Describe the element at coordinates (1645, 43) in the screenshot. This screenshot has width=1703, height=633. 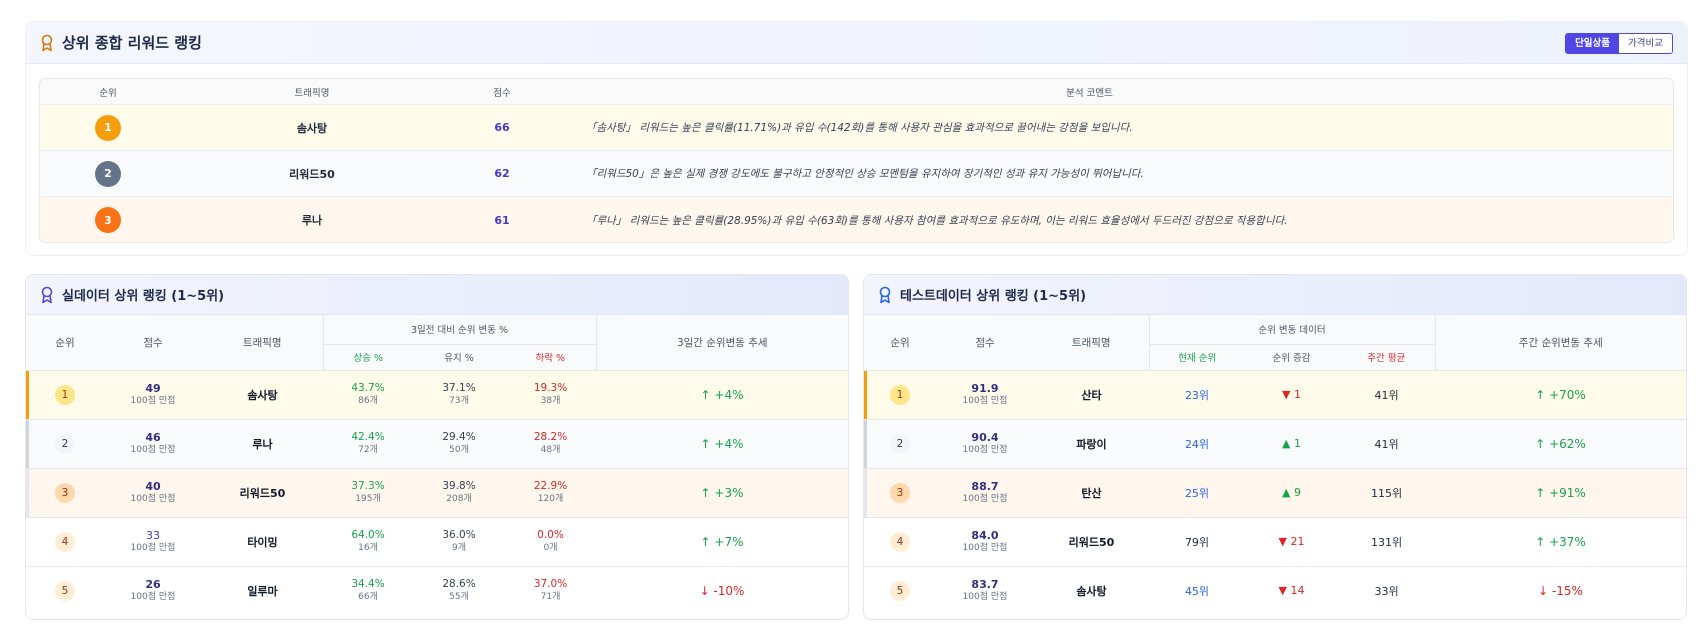
I see `toggle-price-compare-button: 가격비교` at that location.